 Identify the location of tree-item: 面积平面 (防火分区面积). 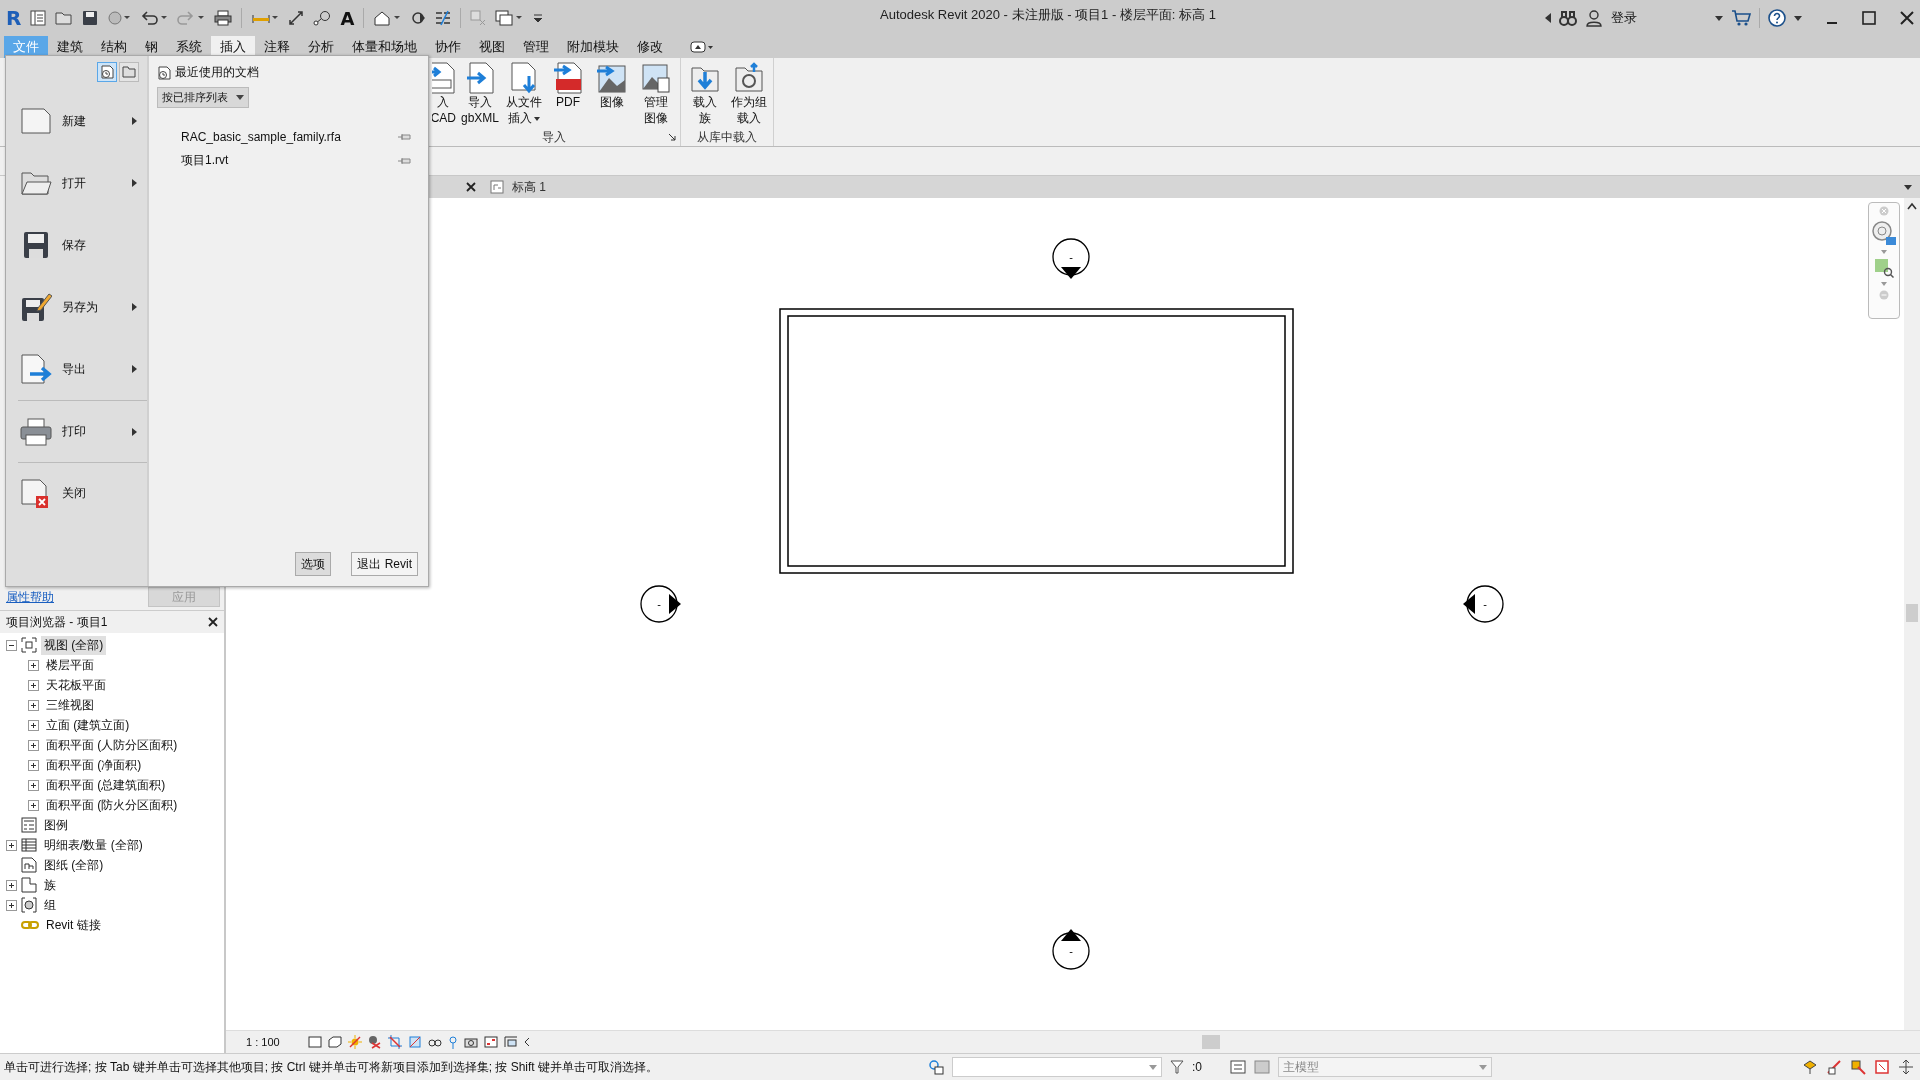
(112, 805).